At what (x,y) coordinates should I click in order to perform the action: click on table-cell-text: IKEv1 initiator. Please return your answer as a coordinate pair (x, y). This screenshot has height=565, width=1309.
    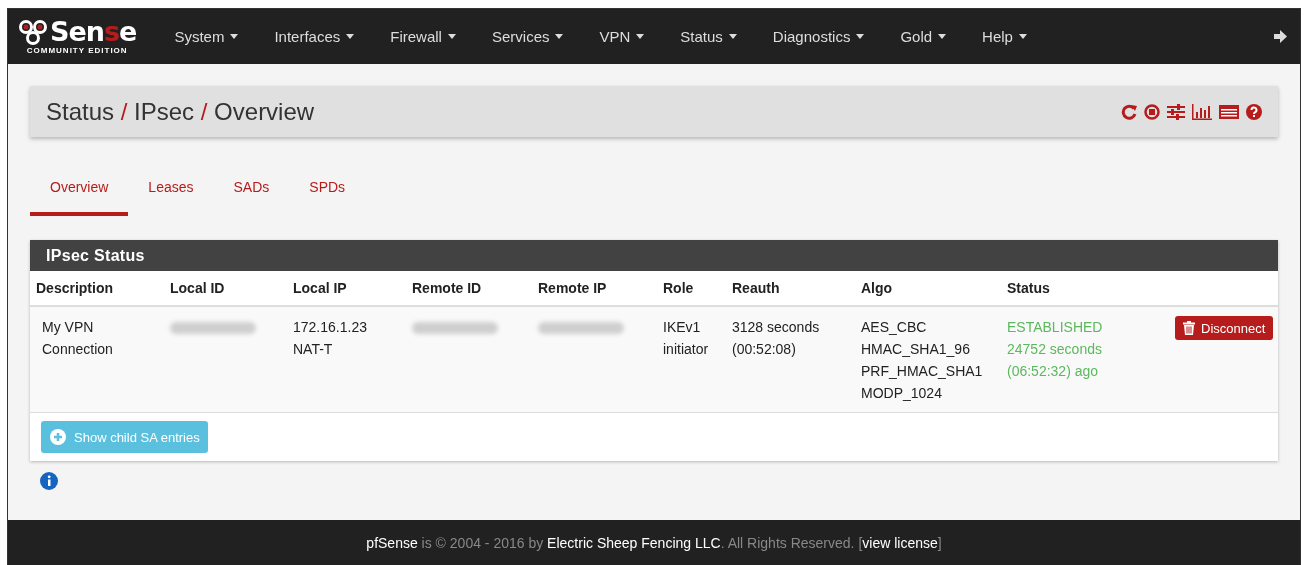
    Looking at the image, I should click on (686, 338).